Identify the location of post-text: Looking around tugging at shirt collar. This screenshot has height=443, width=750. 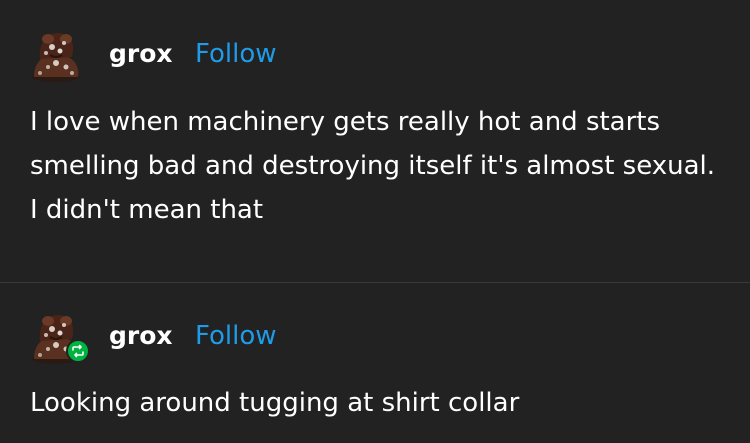
(275, 403).